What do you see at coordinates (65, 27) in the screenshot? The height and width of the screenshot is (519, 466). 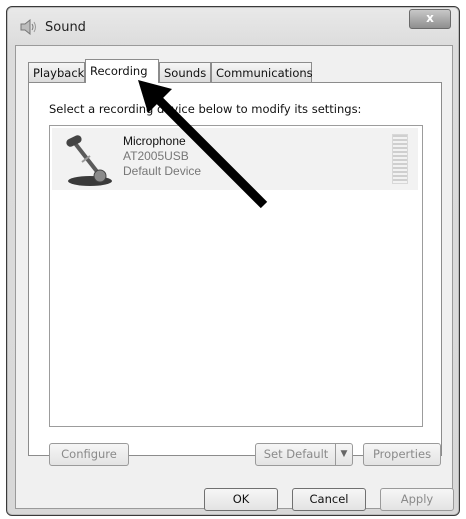 I see `window-title: Sound` at bounding box center [65, 27].